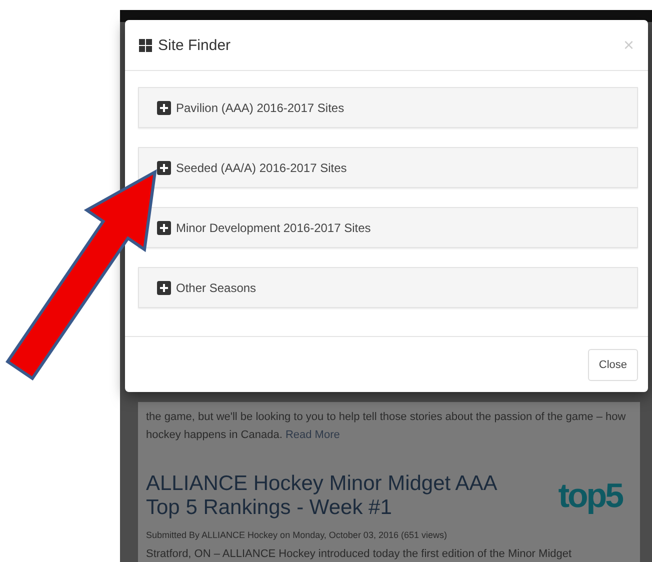 The image size is (652, 562). I want to click on section-label: Seeded (AA/A) 2016-2017 Sites, so click(261, 167).